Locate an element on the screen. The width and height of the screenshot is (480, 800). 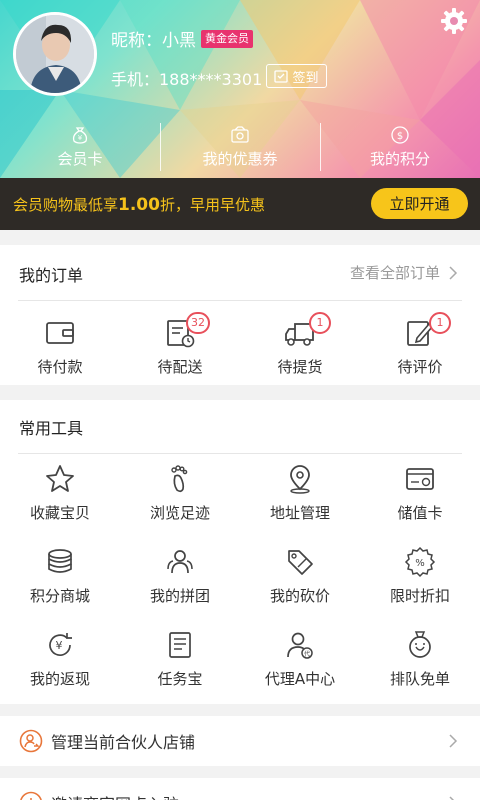
stats-bar: ¥ 会员卡 我的优惠券 $ 我的积分 is located at coordinates (240, 146).